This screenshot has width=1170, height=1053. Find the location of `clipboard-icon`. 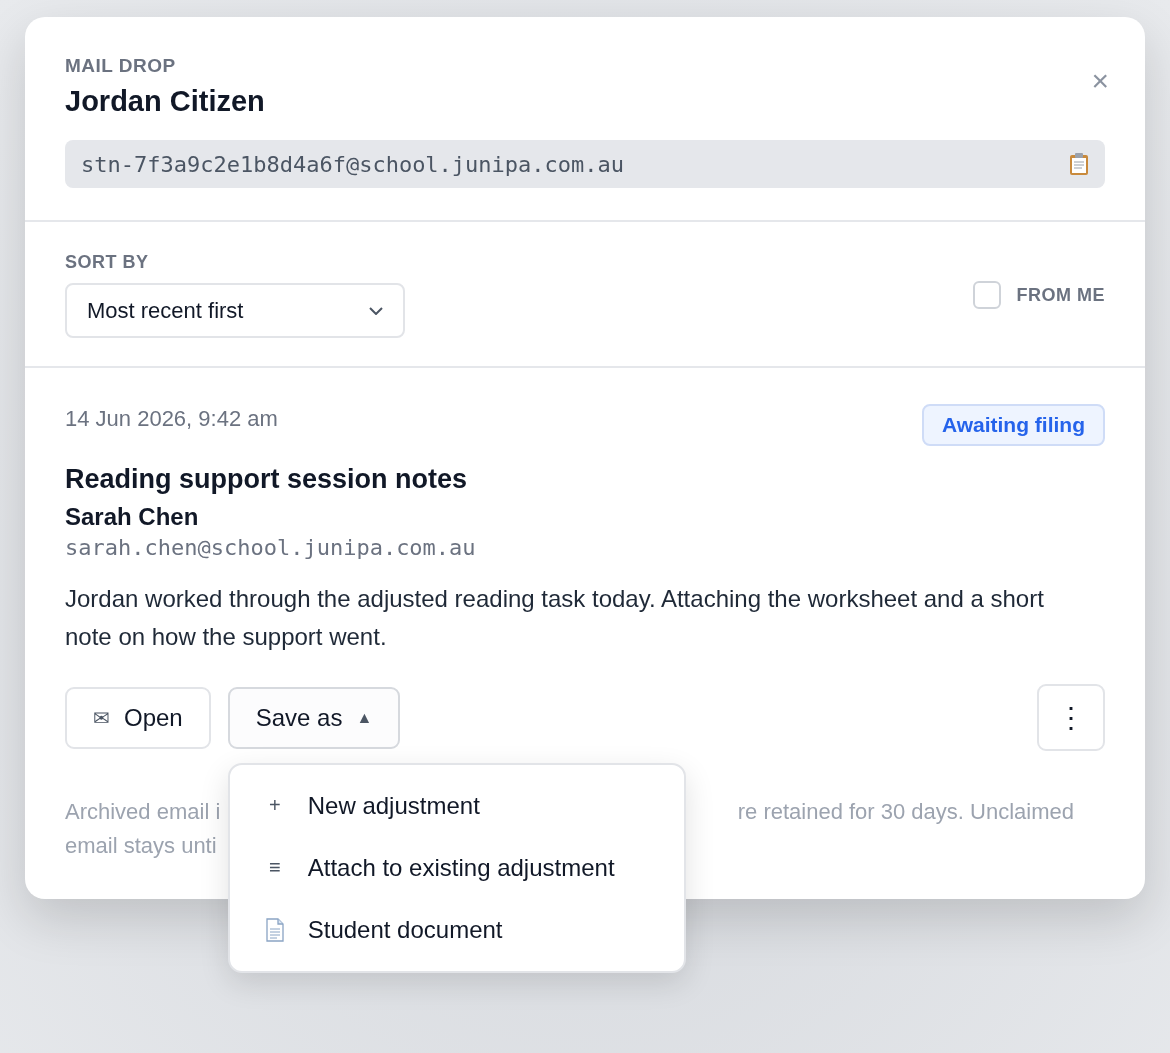

clipboard-icon is located at coordinates (1079, 164).